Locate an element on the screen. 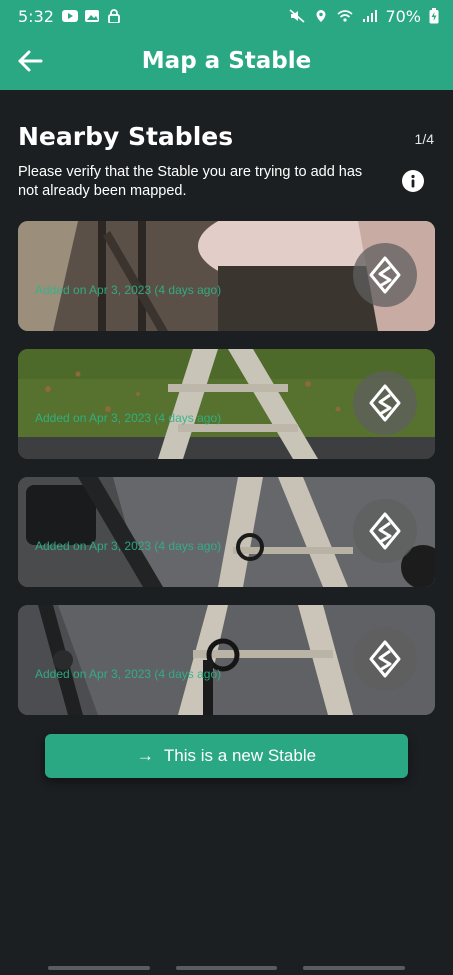 Image resolution: width=453 pixels, height=975 pixels. info-icon is located at coordinates (413, 181).